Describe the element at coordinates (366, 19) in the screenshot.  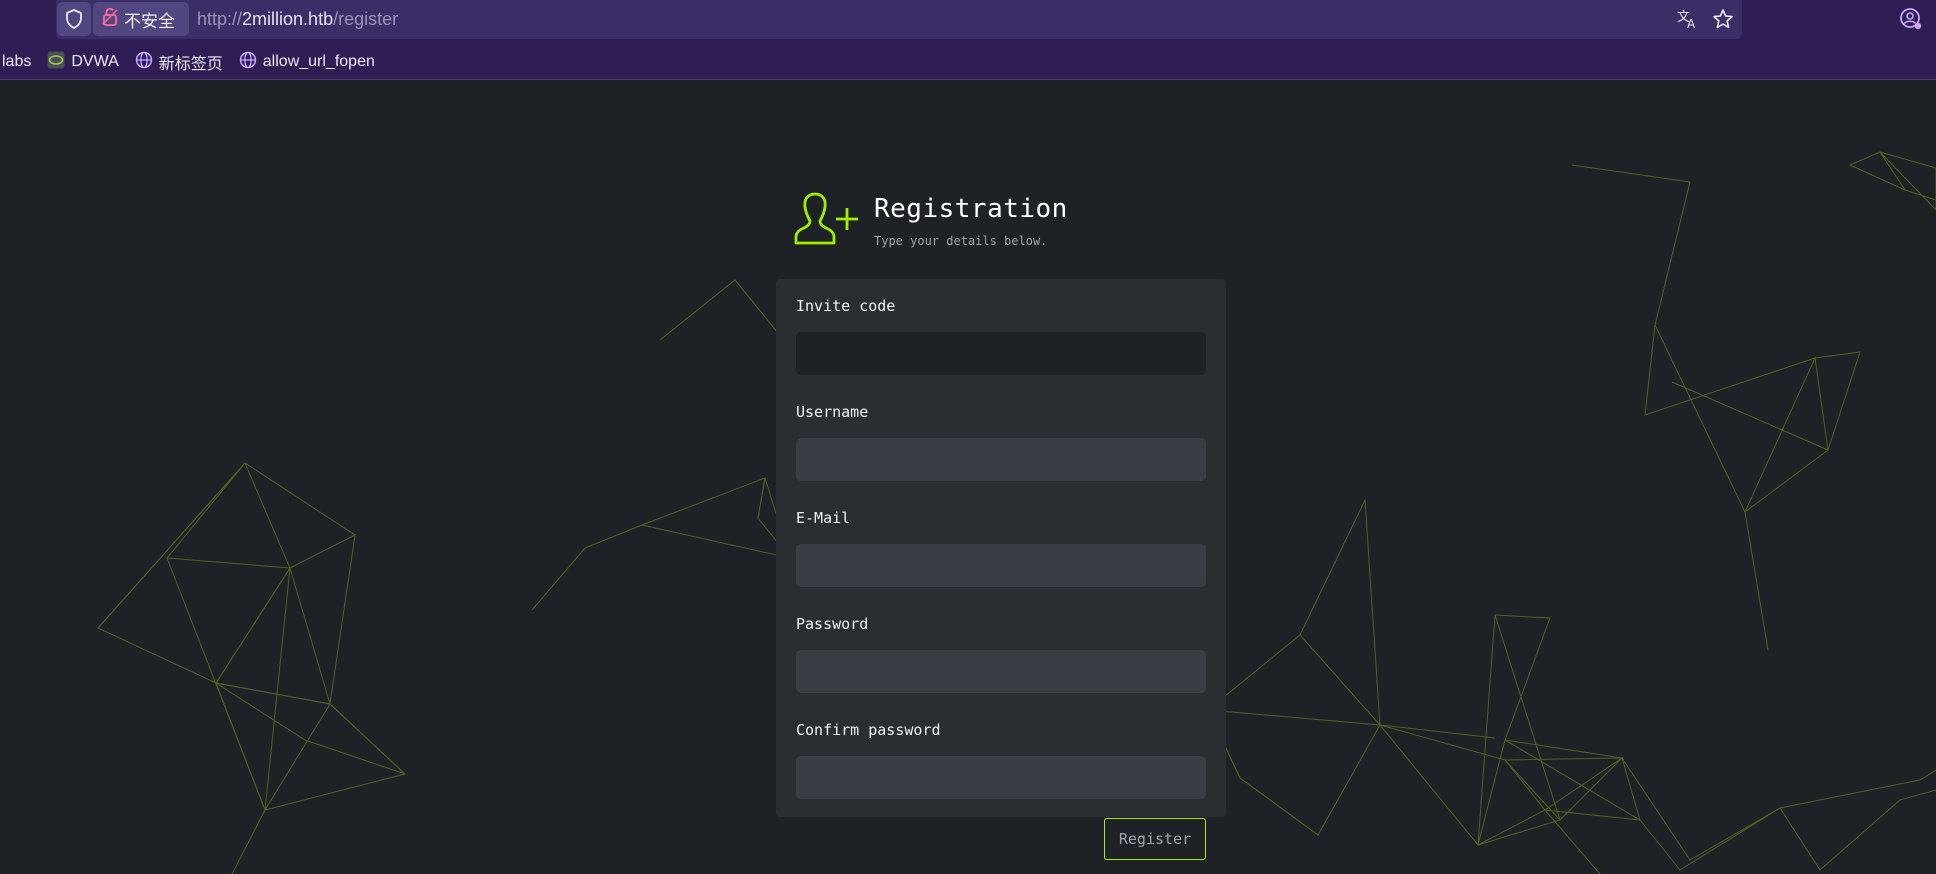
I see `url-path: /register` at that location.